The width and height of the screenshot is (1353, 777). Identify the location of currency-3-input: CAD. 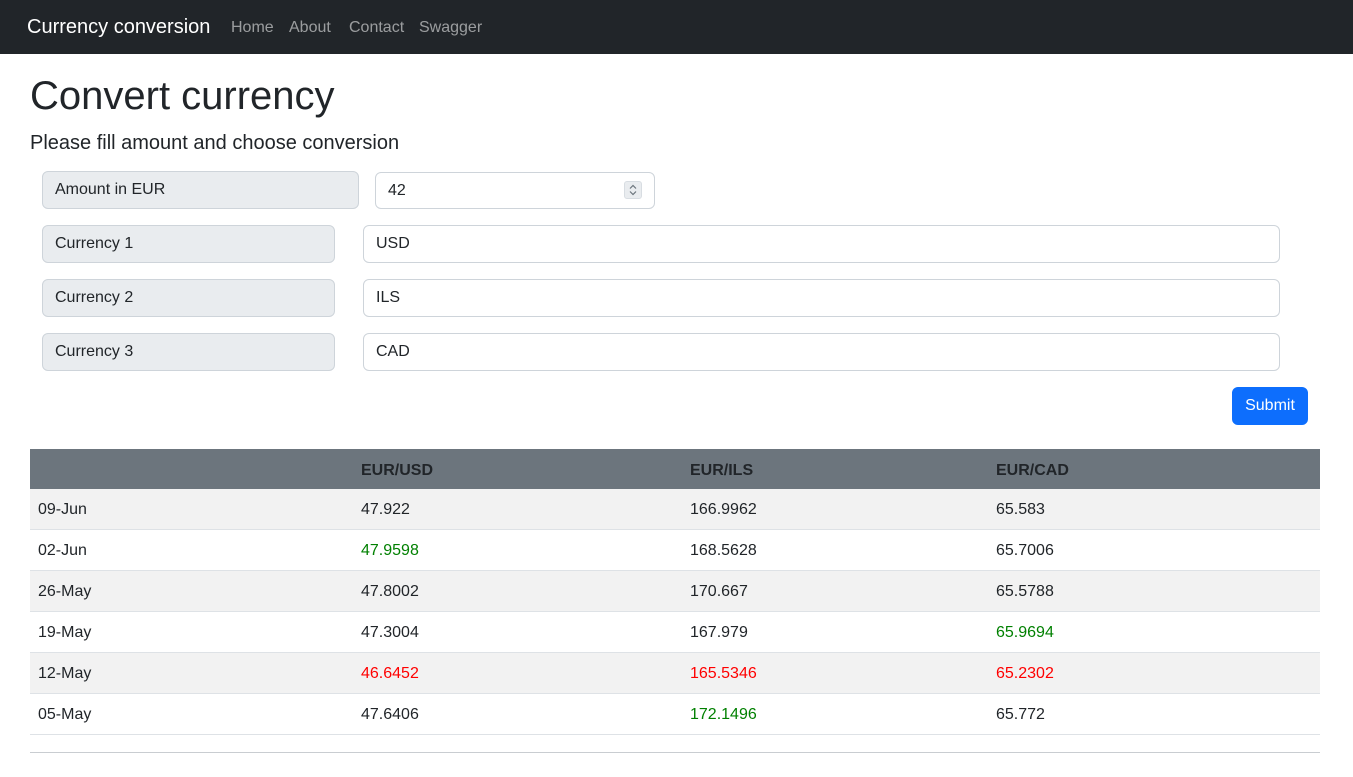
(821, 352).